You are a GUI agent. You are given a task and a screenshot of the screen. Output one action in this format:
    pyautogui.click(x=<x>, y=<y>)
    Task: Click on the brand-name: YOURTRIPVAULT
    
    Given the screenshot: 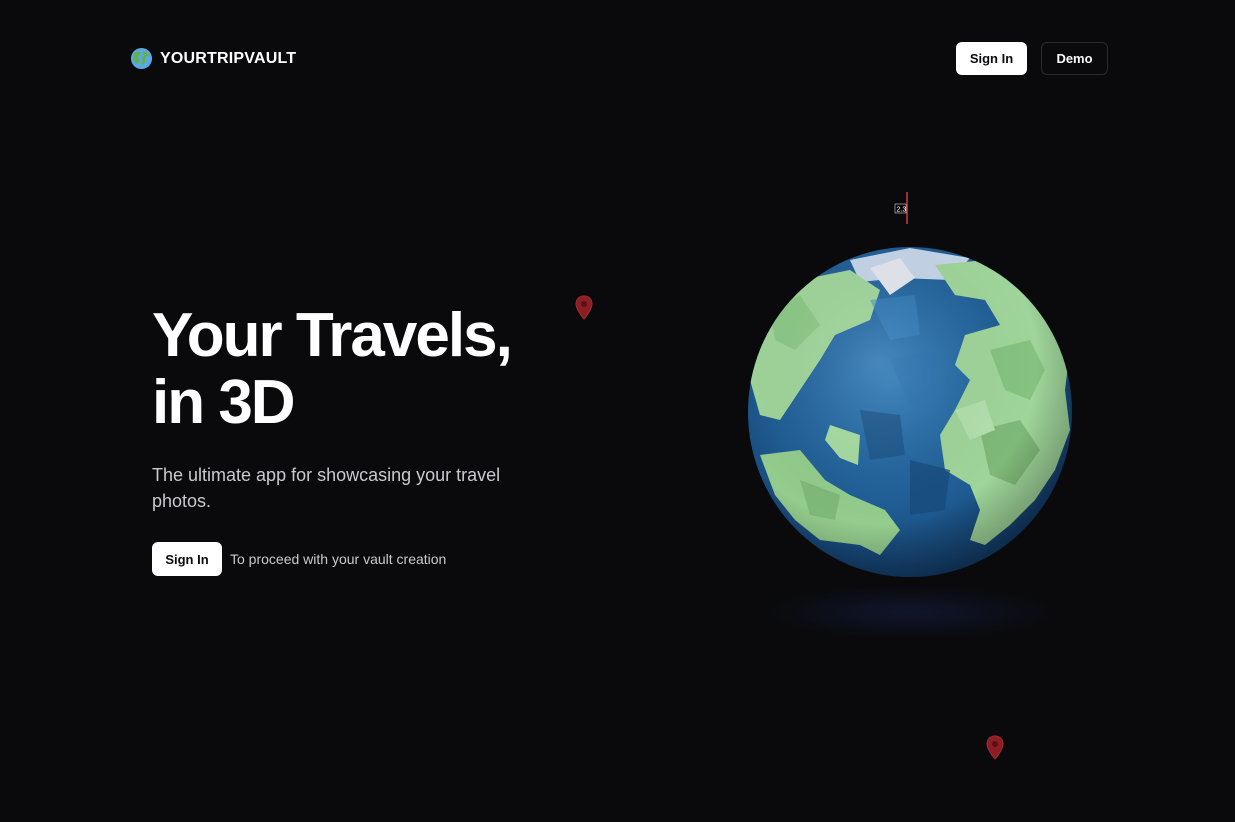 What is the action you would take?
    pyautogui.click(x=228, y=58)
    